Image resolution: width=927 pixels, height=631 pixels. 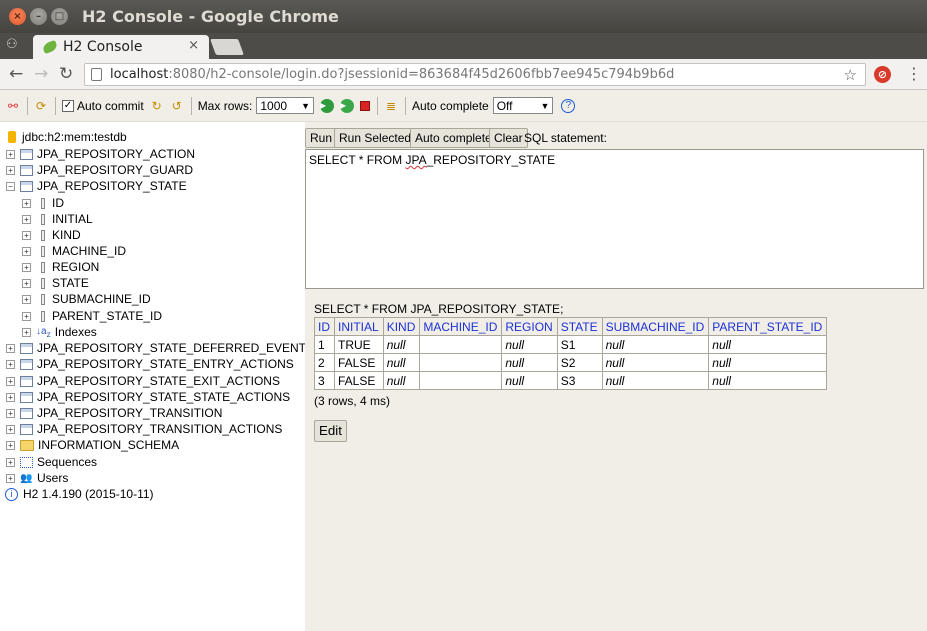 I want to click on tree-column: + SUBMACHINE_ID, so click(x=86, y=299).